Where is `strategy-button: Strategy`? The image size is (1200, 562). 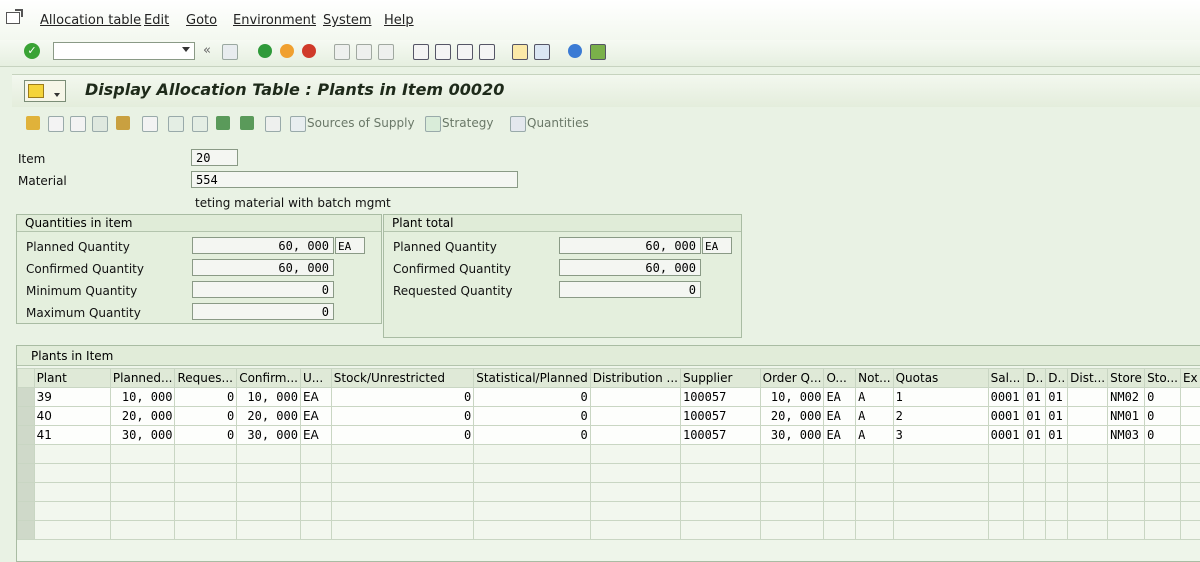
strategy-button: Strategy is located at coordinates (467, 123).